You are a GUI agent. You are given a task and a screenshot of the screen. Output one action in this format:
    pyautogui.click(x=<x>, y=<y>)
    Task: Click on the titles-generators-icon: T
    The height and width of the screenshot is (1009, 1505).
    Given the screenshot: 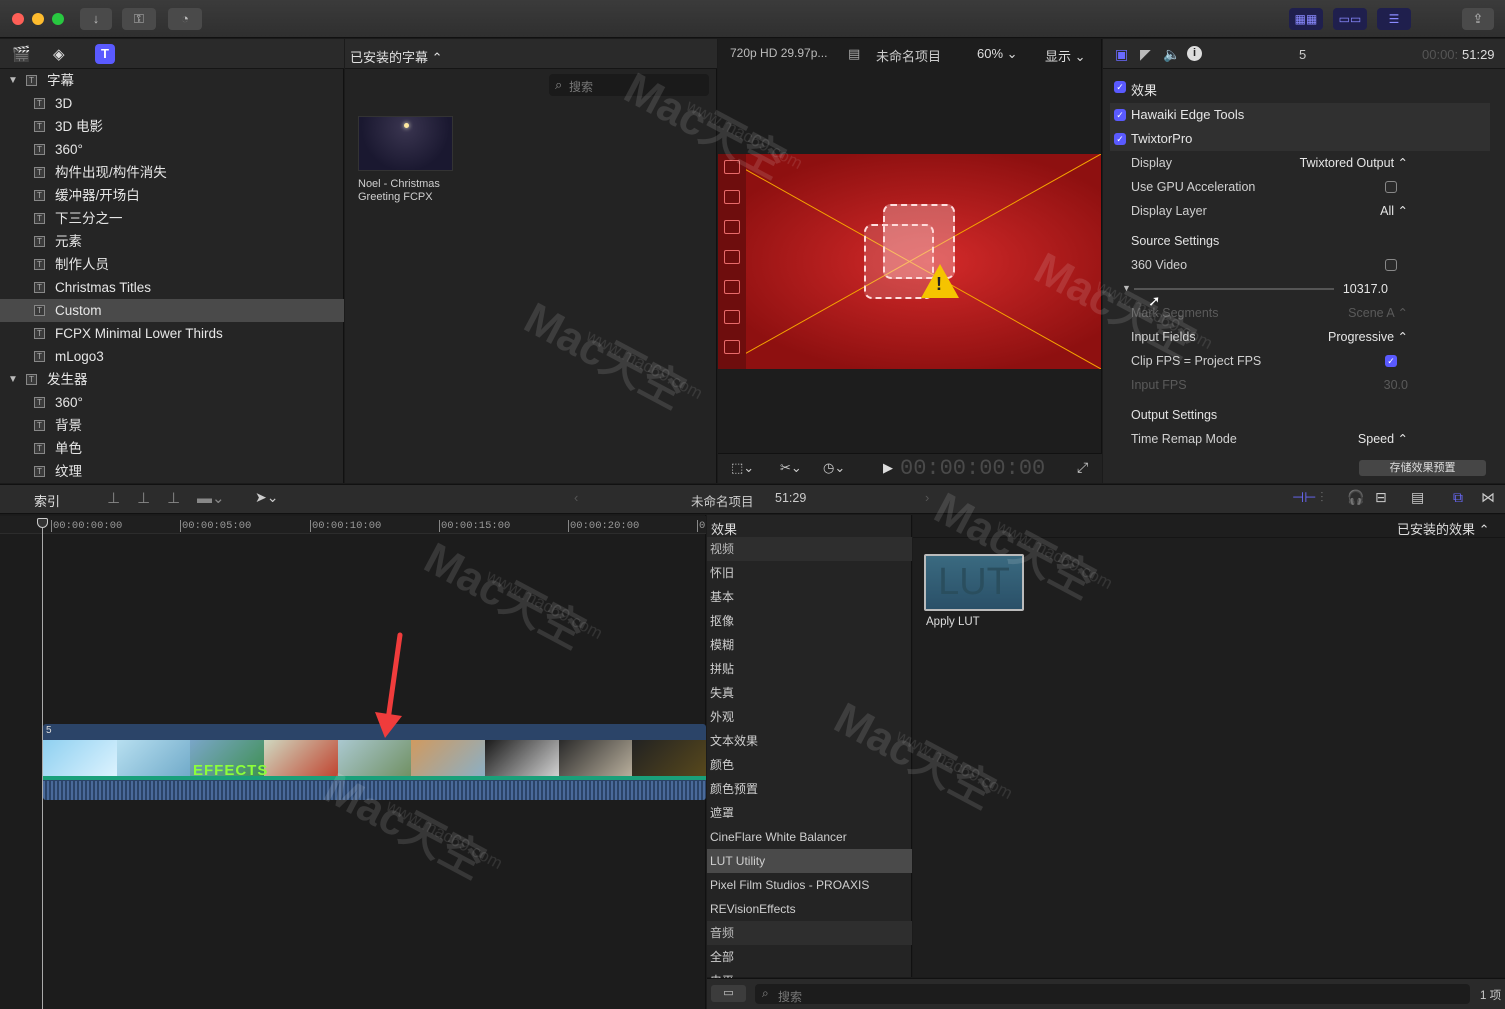 What is the action you would take?
    pyautogui.click(x=105, y=54)
    